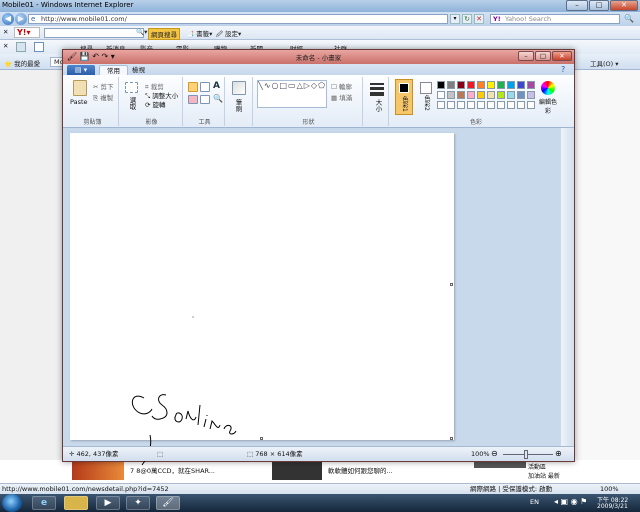 The height and width of the screenshot is (512, 640). I want to click on resize-handle-right, so click(451, 284).